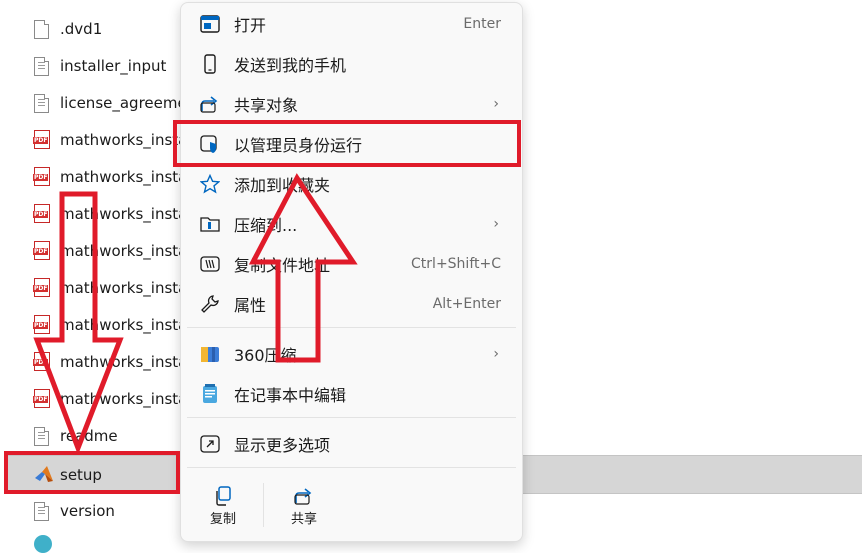 This screenshot has width=862, height=553. Describe the element at coordinates (123, 102) in the screenshot. I see `file-name: license_agreeme` at that location.